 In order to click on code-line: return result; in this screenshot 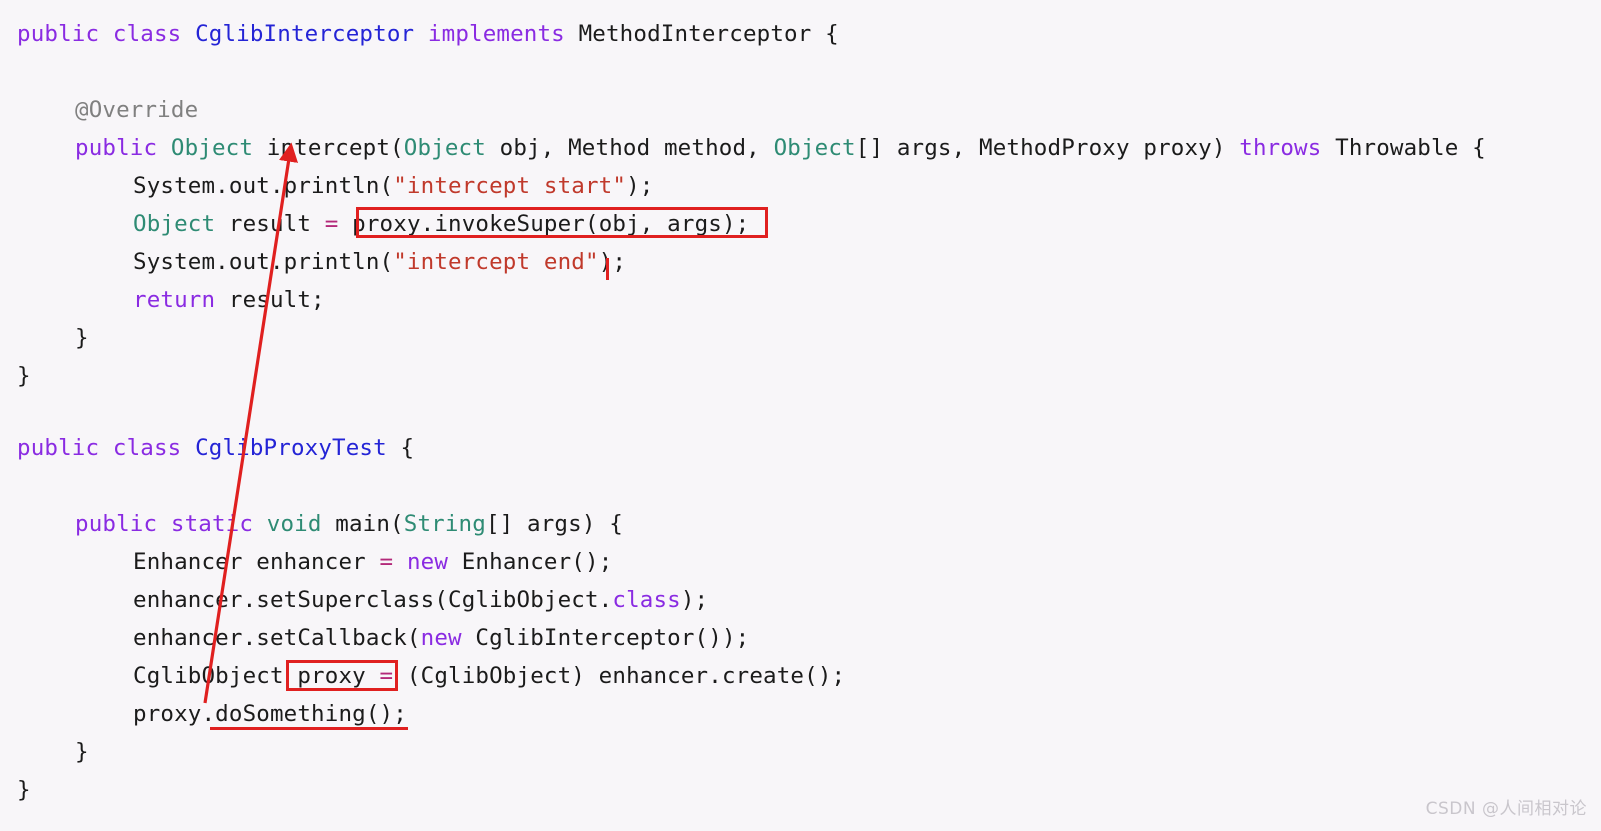, I will do `click(229, 300)`.